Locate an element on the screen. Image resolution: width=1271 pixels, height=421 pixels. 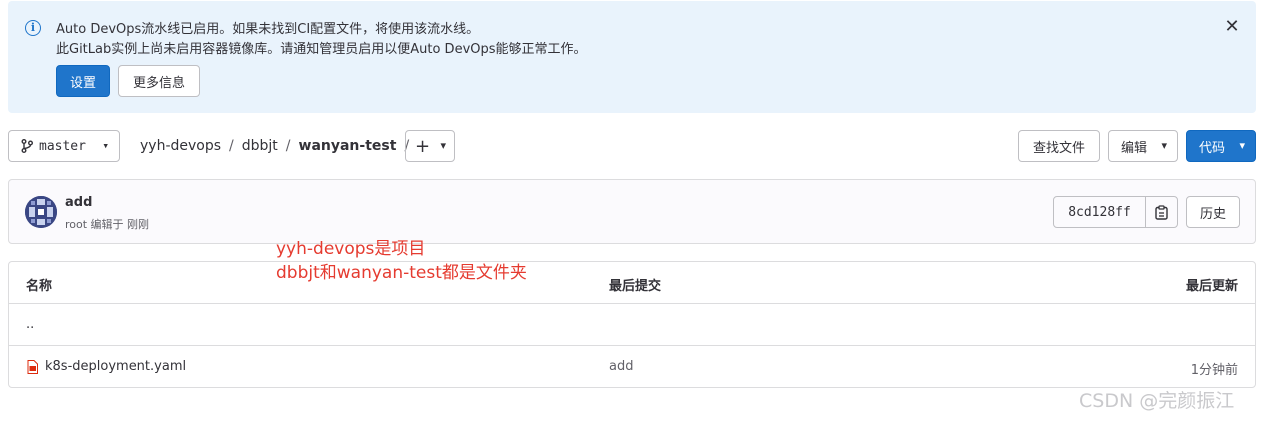
breadcrumb-folder-dbbjt: dbbjt is located at coordinates (260, 146).